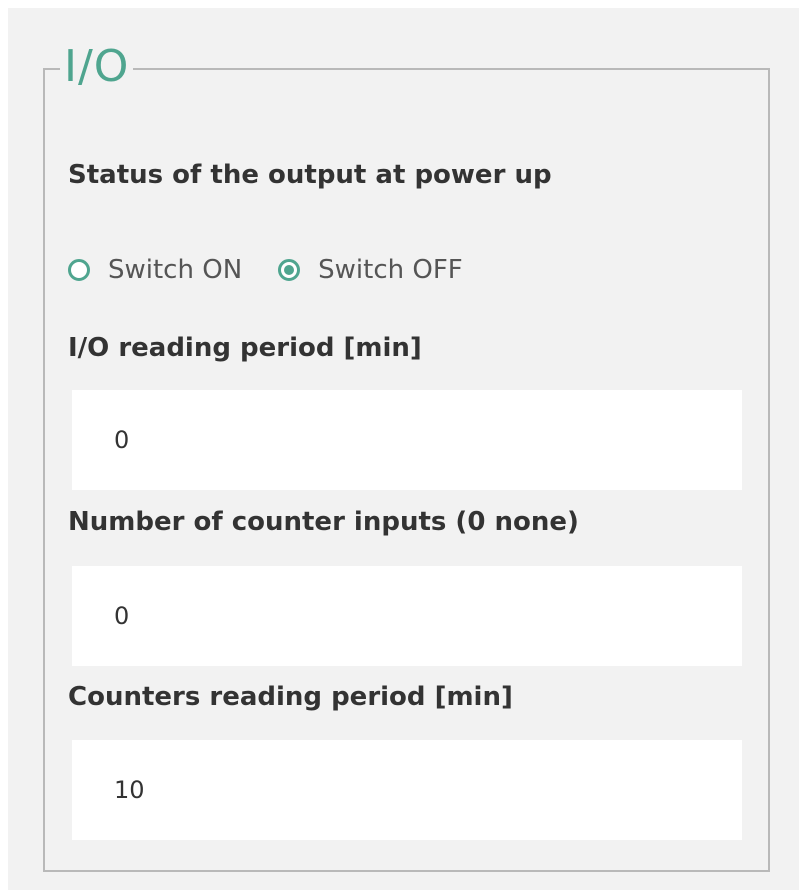 This screenshot has width=799, height=890. I want to click on radio-switch-off-label: Switch OFF, so click(390, 270).